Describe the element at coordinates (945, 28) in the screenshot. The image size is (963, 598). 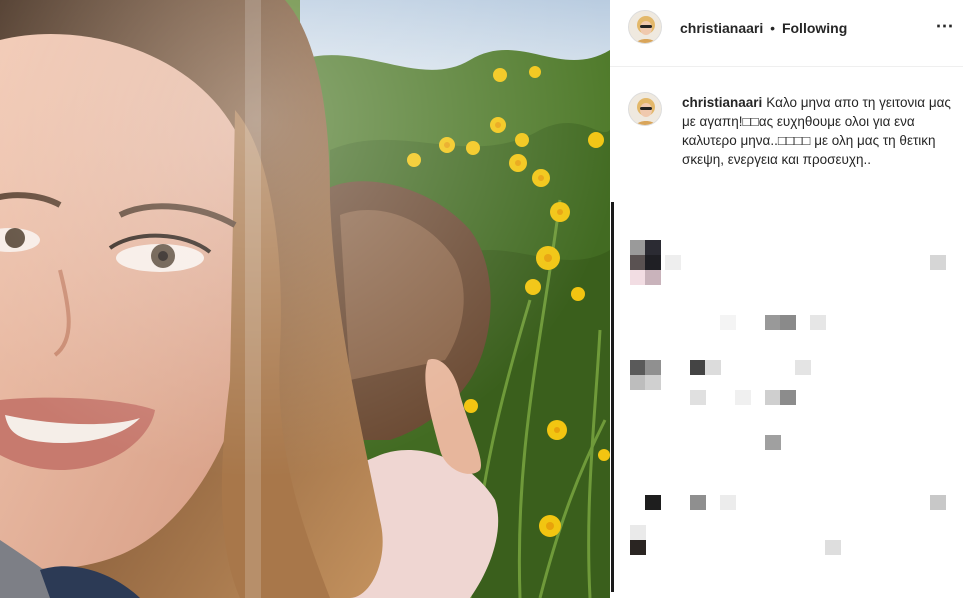
I see `more-options-icon: ⋯` at that location.